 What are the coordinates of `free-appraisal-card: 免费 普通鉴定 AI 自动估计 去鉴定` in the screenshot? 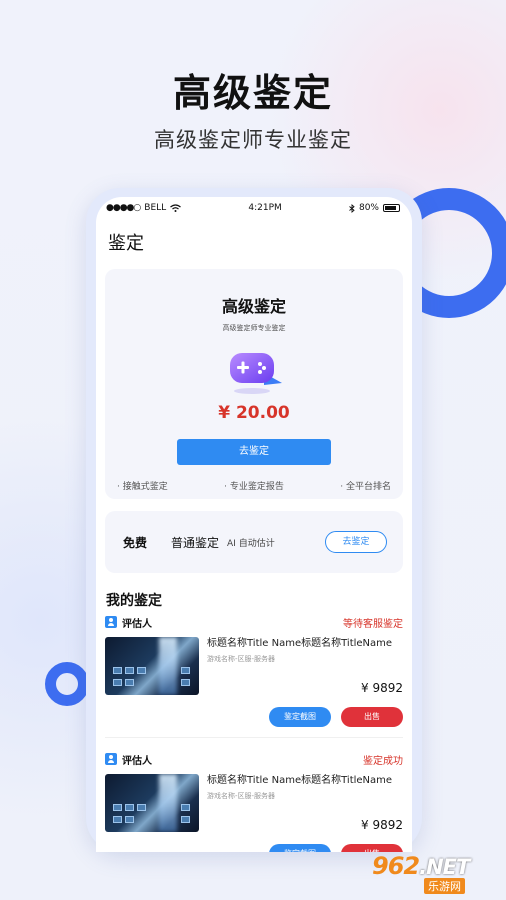 It's located at (254, 542).